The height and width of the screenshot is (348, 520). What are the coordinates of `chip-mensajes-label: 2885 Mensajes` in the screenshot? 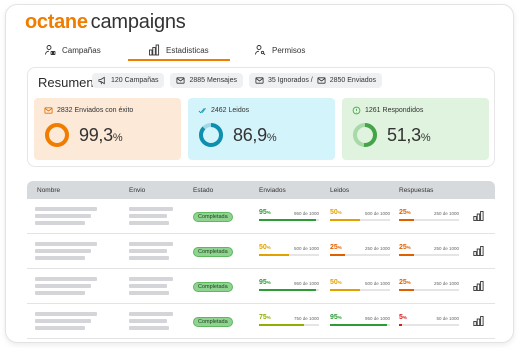 It's located at (213, 80).